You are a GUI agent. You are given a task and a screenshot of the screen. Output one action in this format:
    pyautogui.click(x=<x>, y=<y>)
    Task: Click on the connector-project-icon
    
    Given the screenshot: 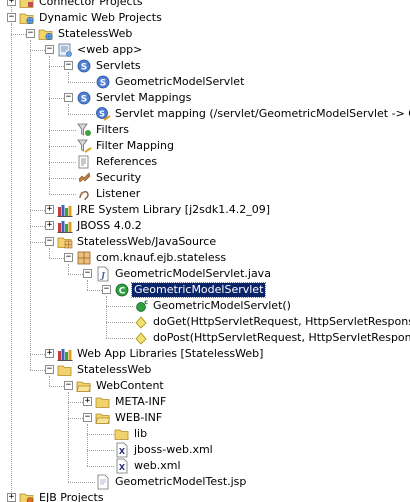 What is the action you would take?
    pyautogui.click(x=27, y=5)
    